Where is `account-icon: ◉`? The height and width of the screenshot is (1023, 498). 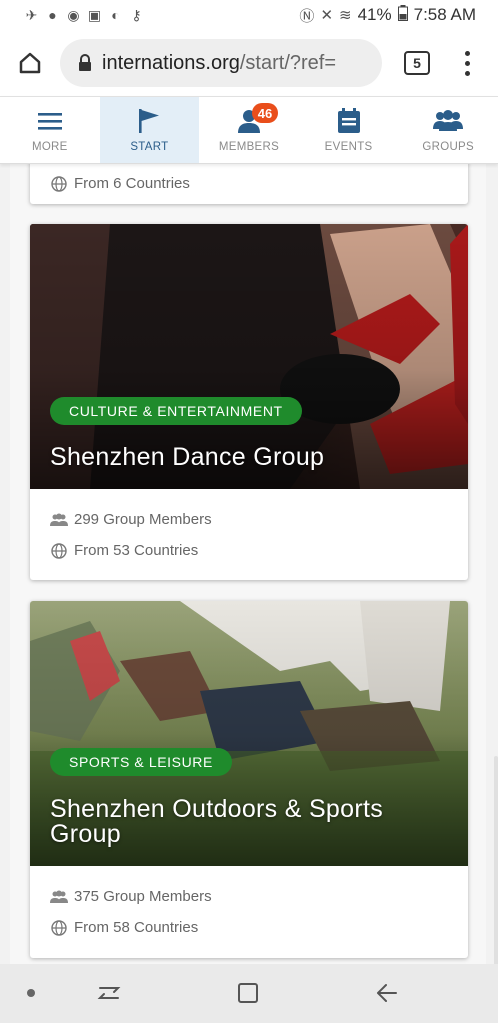 account-icon: ◉ is located at coordinates (73, 14).